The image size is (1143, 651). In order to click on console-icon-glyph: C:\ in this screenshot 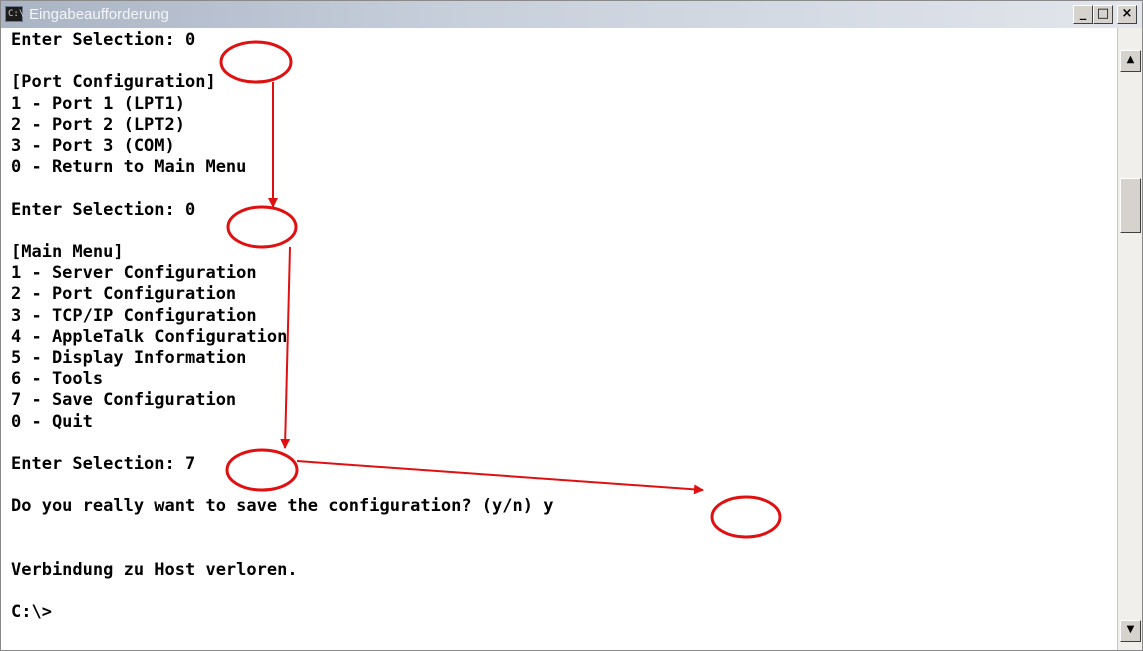, I will do `click(16, 14)`.